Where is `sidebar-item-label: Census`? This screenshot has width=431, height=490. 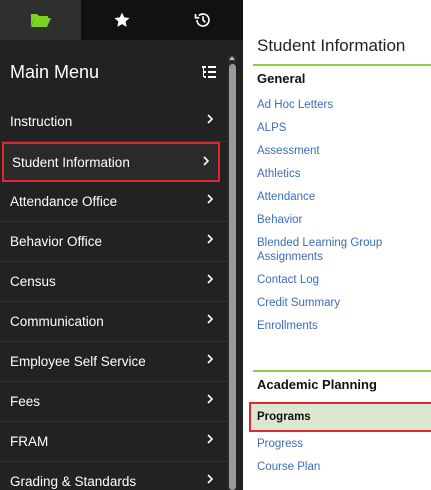 sidebar-item-label: Census is located at coordinates (33, 281).